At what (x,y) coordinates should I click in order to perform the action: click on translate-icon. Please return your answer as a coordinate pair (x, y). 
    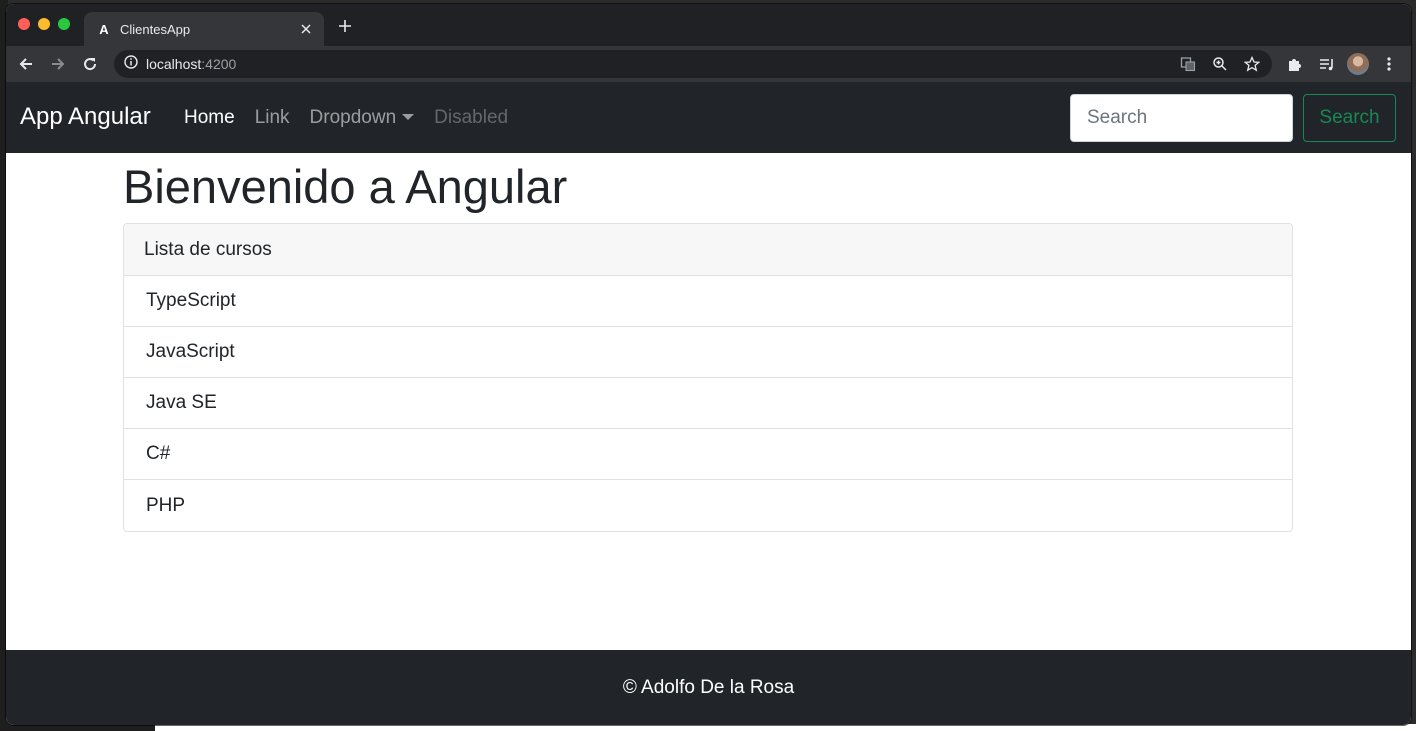
    Looking at the image, I should click on (1188, 64).